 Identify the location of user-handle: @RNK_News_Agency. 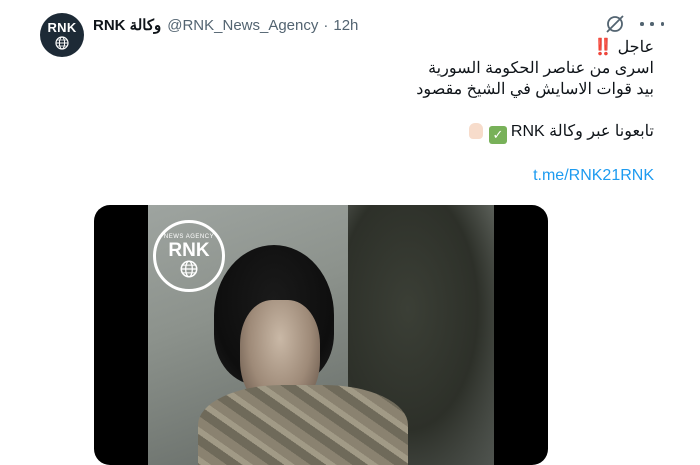
(242, 25).